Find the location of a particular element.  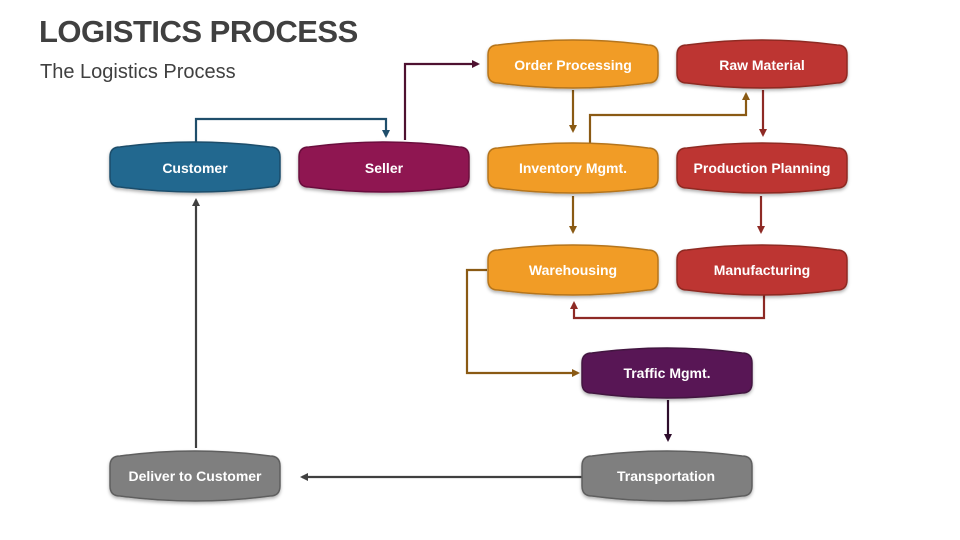

node-label-customer: Customer is located at coordinates (195, 168).